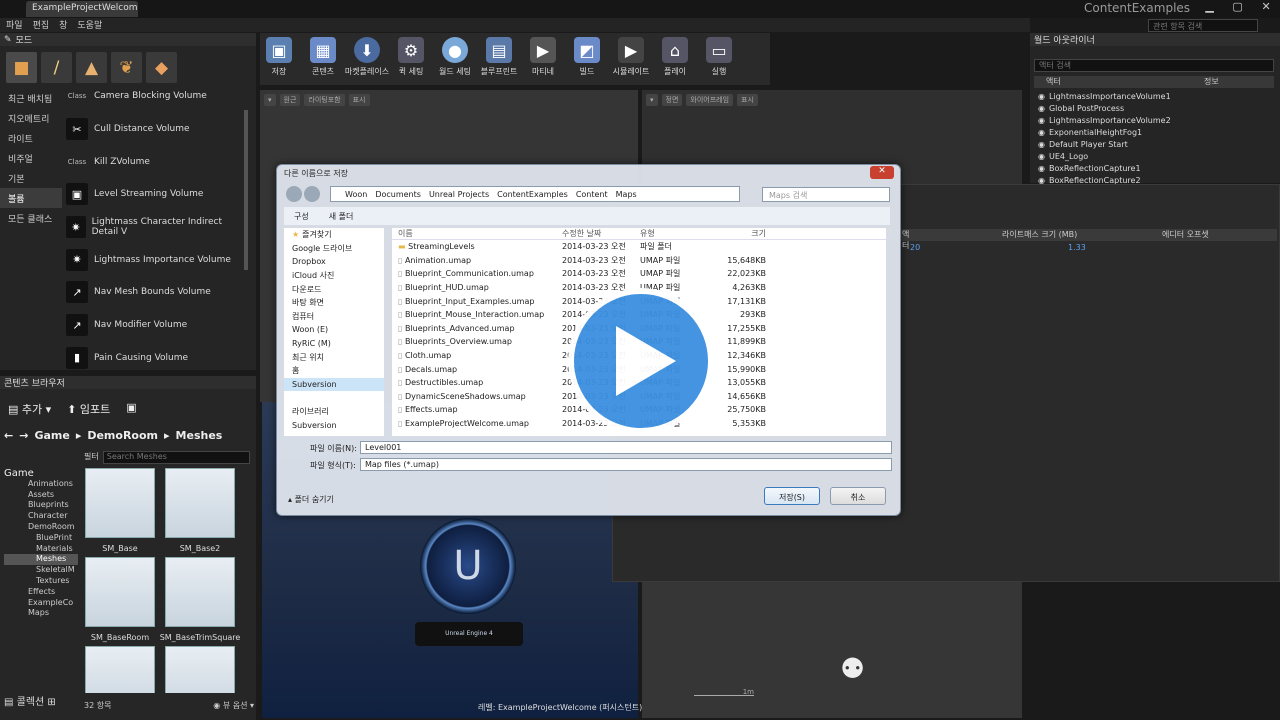 The width and height of the screenshot is (1280, 720). Describe the element at coordinates (41, 549) in the screenshot. I see `tree-item: Materials` at that location.